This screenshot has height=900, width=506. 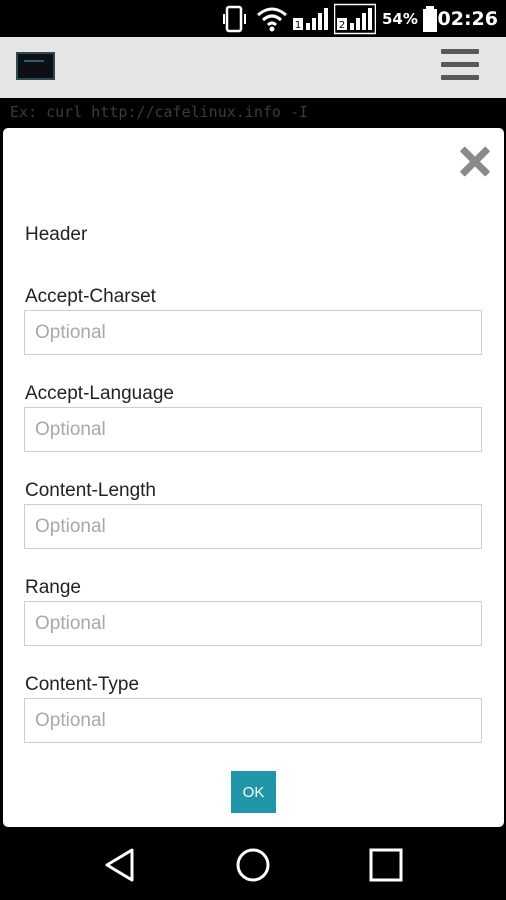 What do you see at coordinates (312, 18) in the screenshot?
I see `signal-1-icon: 1` at bounding box center [312, 18].